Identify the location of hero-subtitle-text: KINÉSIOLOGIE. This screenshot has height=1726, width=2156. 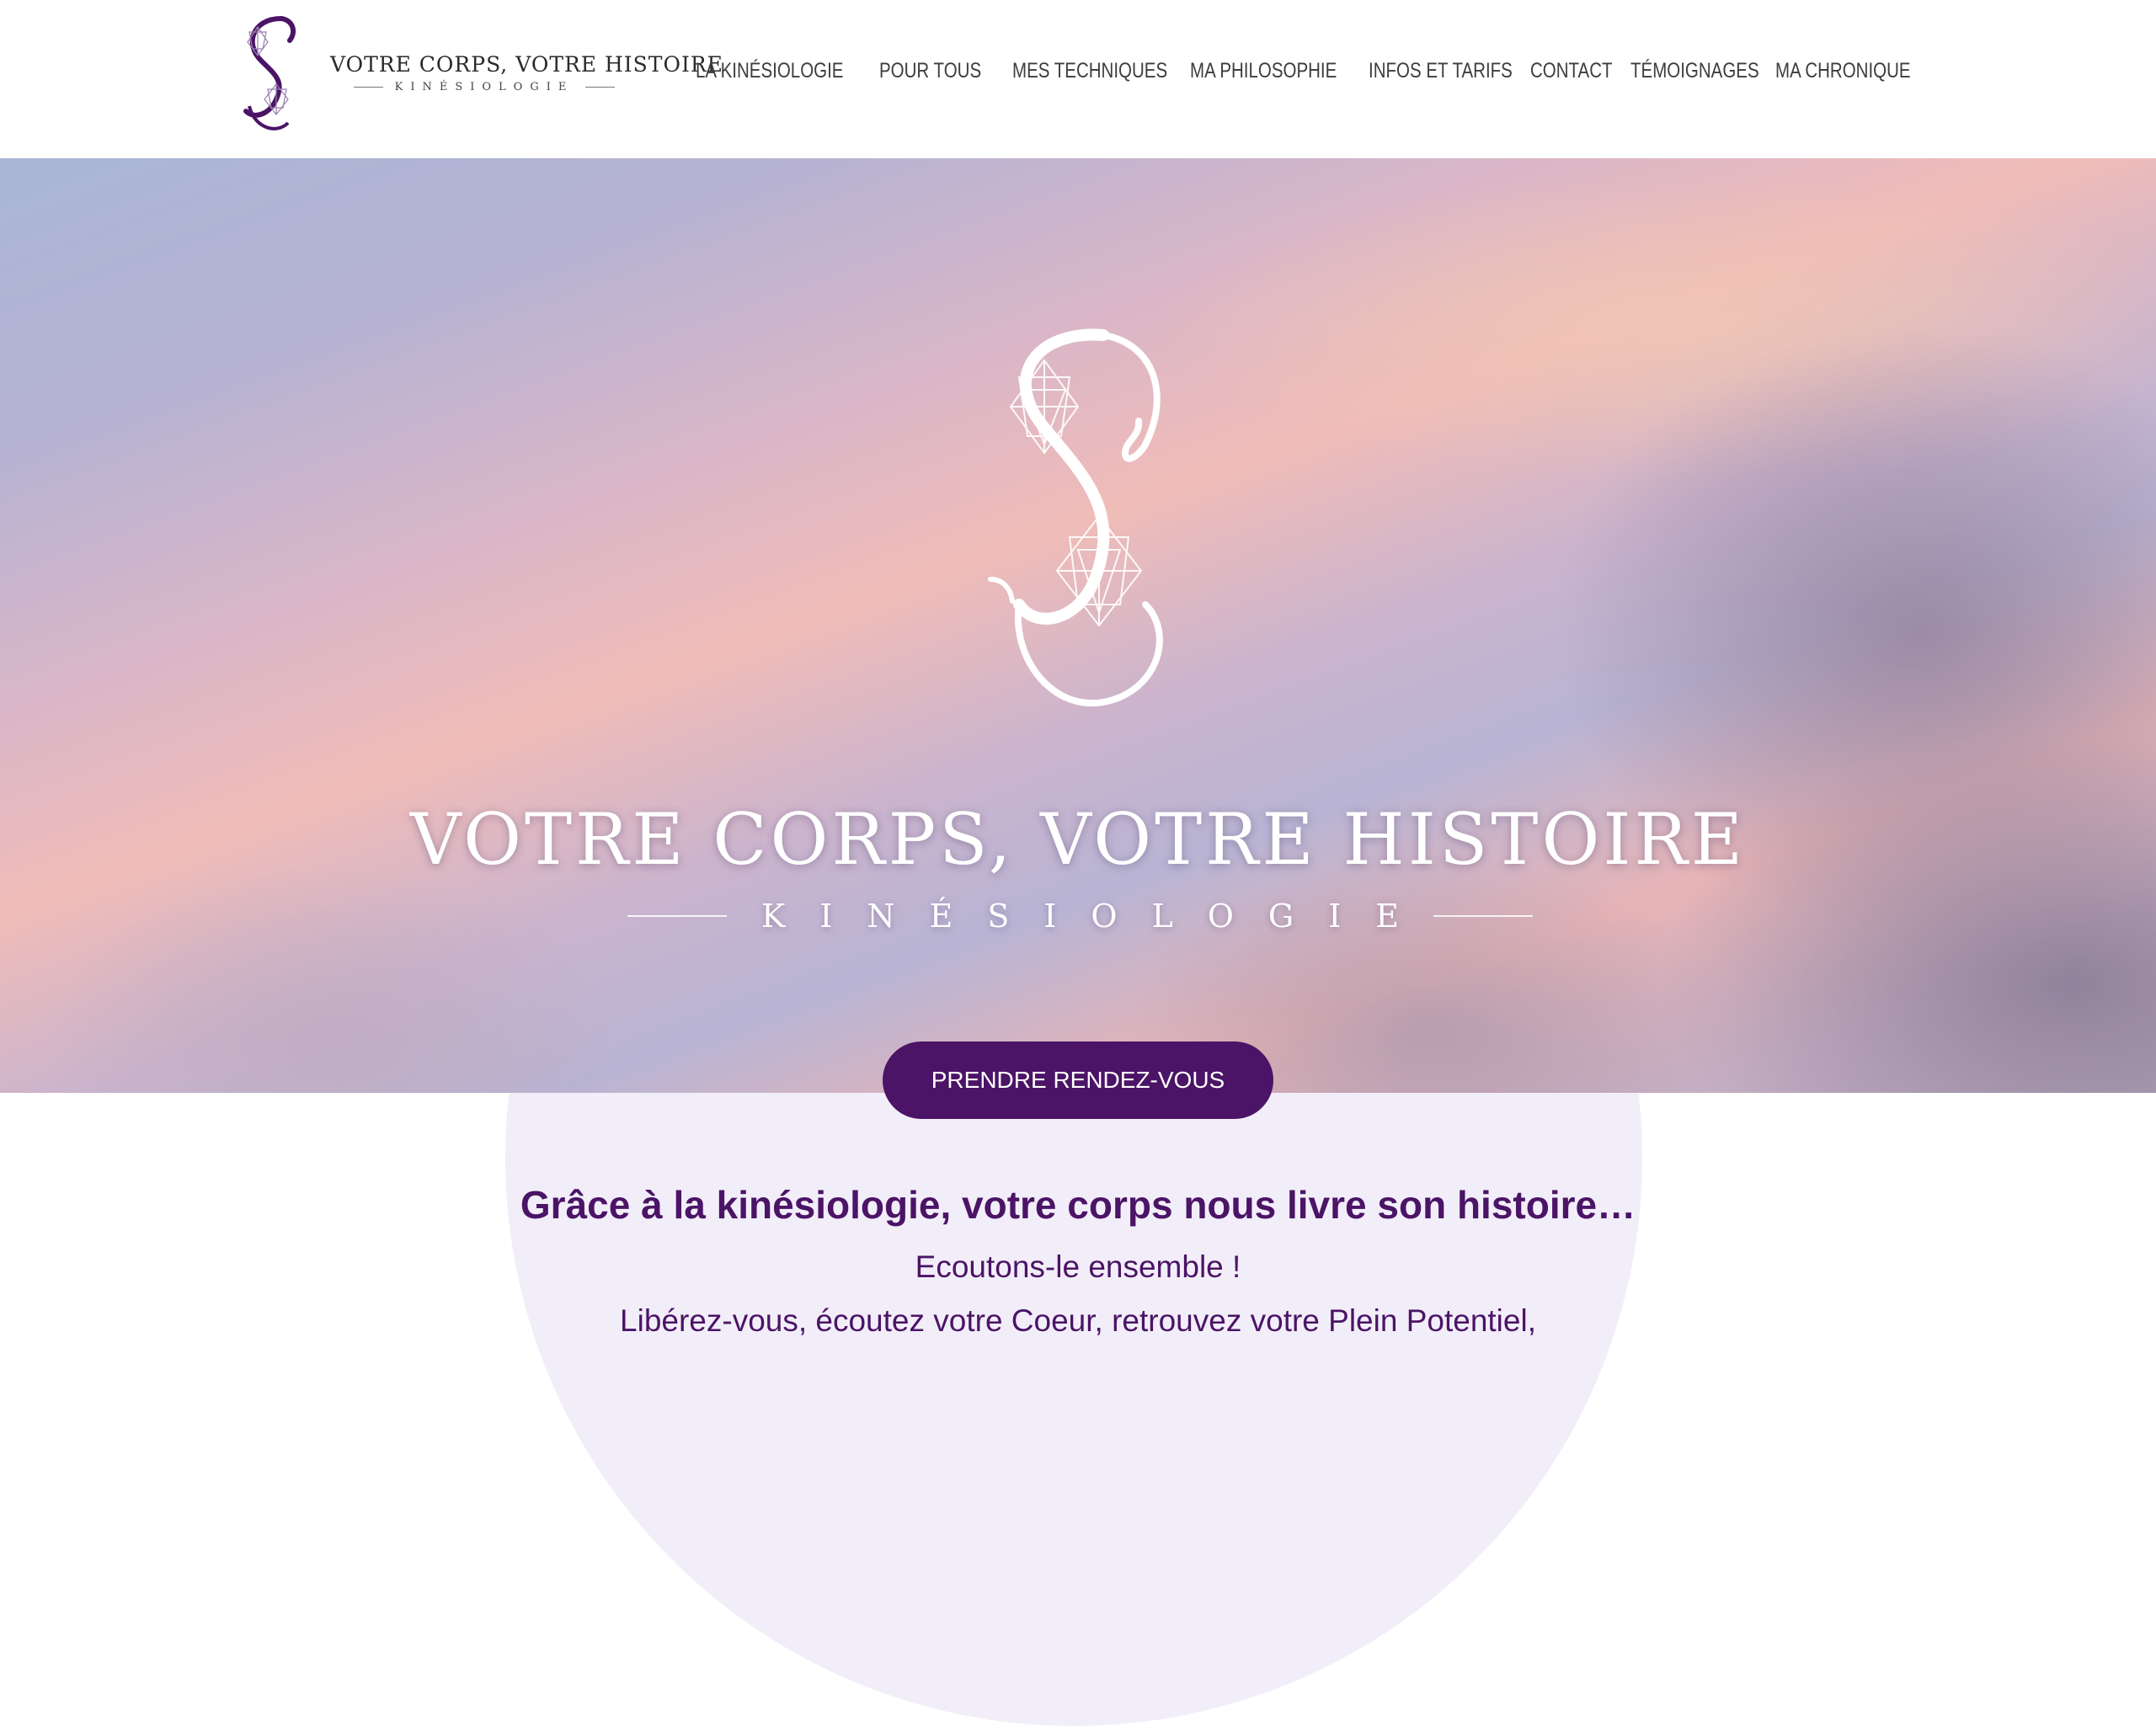
(1097, 916).